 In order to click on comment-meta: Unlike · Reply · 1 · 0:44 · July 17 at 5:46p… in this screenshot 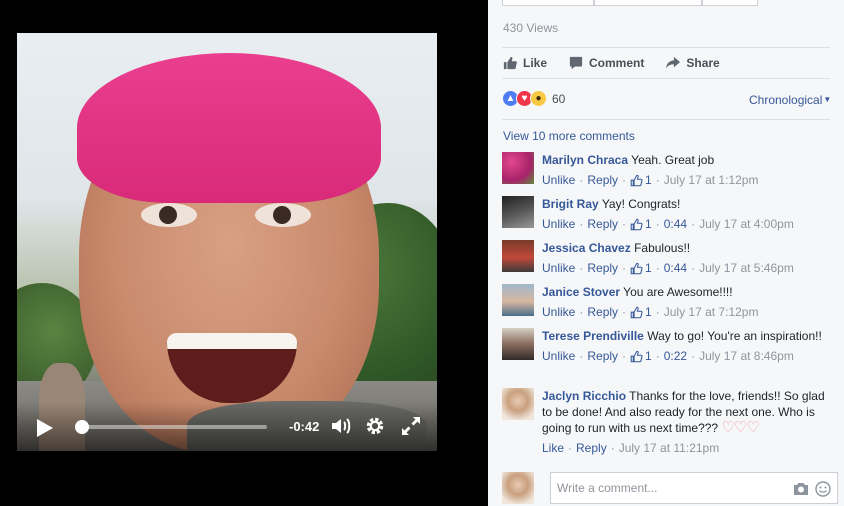, I will do `click(668, 268)`.